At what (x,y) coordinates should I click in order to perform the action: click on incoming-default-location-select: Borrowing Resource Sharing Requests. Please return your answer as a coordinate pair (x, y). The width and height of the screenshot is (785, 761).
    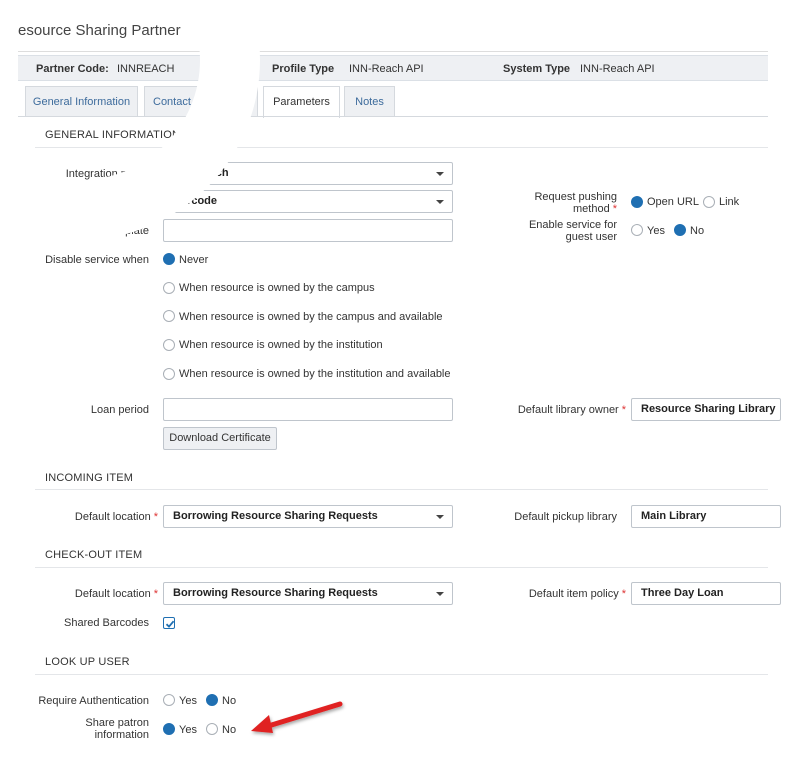
    Looking at the image, I should click on (308, 516).